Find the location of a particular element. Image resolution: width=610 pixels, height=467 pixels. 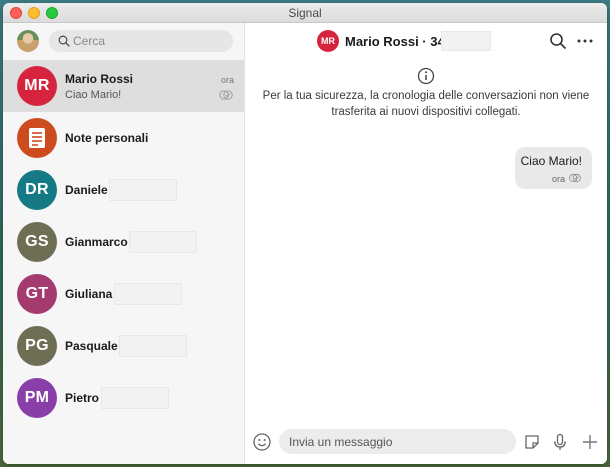

outgoing-message-bubble: Ciao Mario! ora is located at coordinates (553, 168).